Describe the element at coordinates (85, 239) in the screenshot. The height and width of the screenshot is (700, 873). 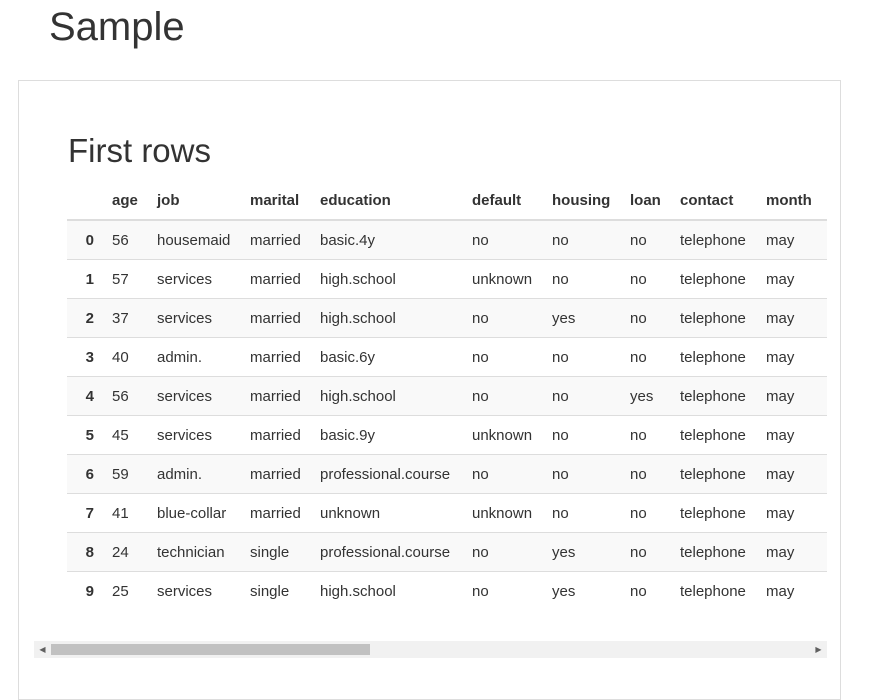
I see `row-index: 0` at that location.